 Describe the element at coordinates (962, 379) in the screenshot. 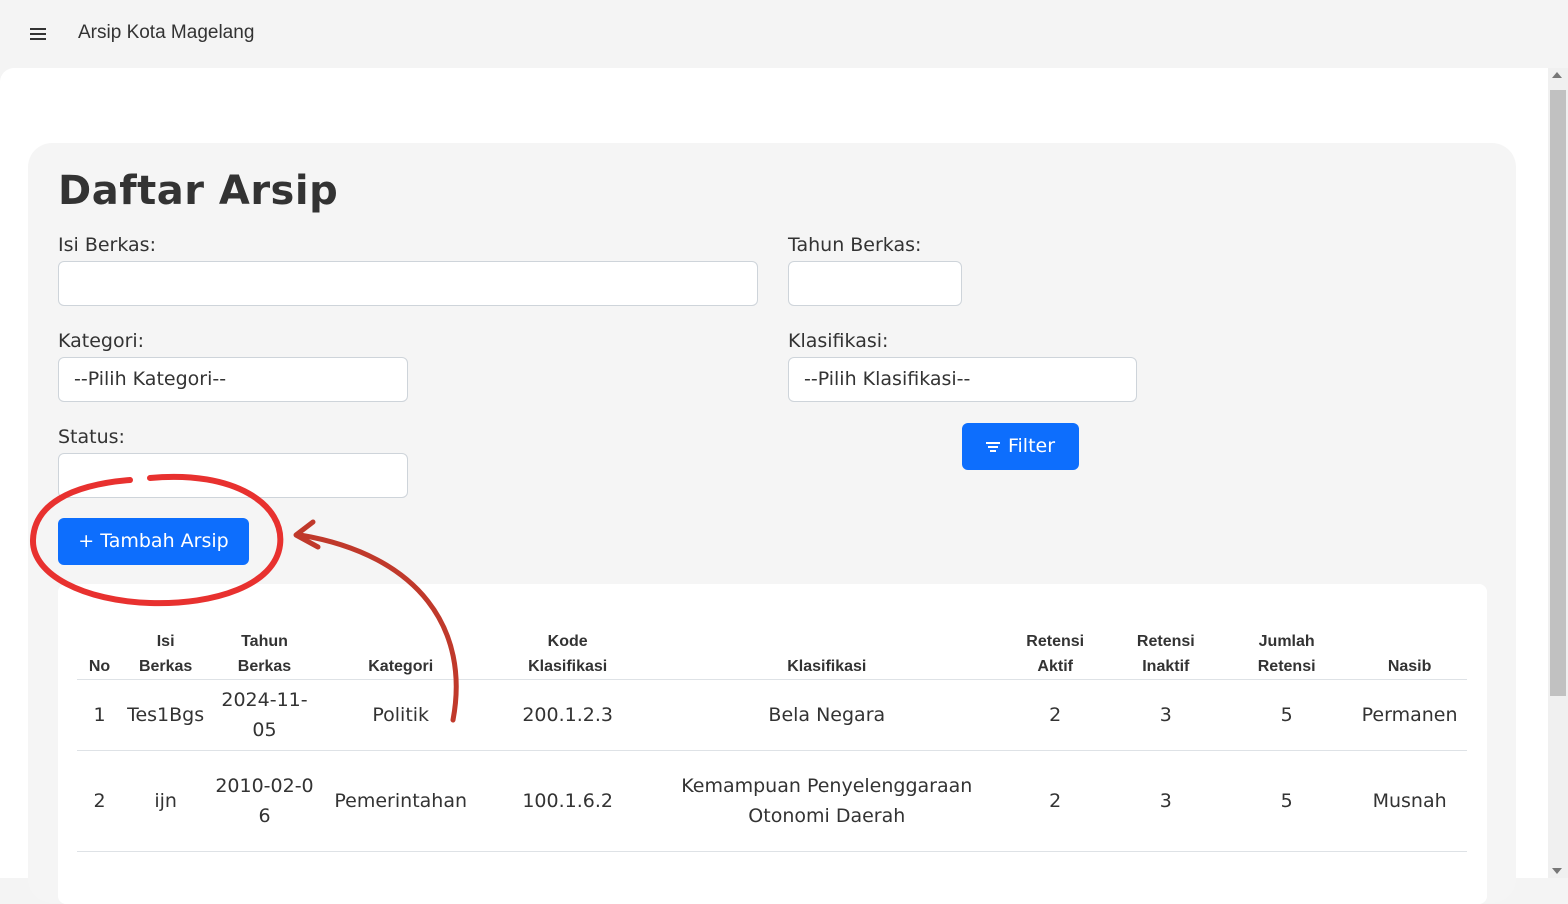

I see `klasifikasi-select: --Pilih Klasifikasi--` at that location.